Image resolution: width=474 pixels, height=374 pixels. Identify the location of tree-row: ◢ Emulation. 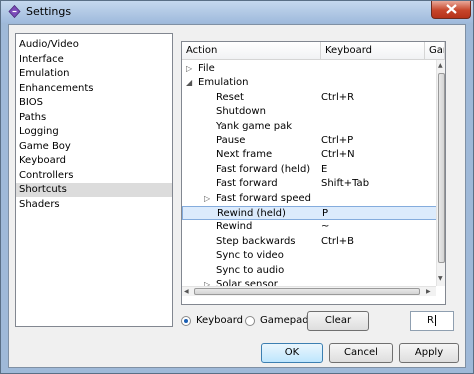
(310, 83).